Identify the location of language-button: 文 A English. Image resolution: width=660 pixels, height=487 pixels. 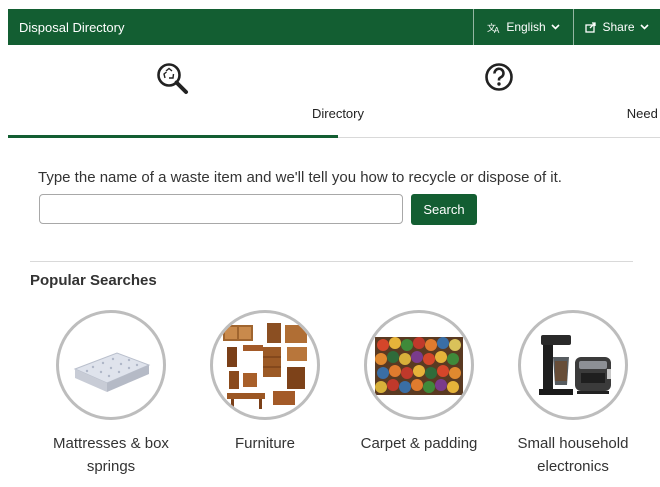
(523, 27).